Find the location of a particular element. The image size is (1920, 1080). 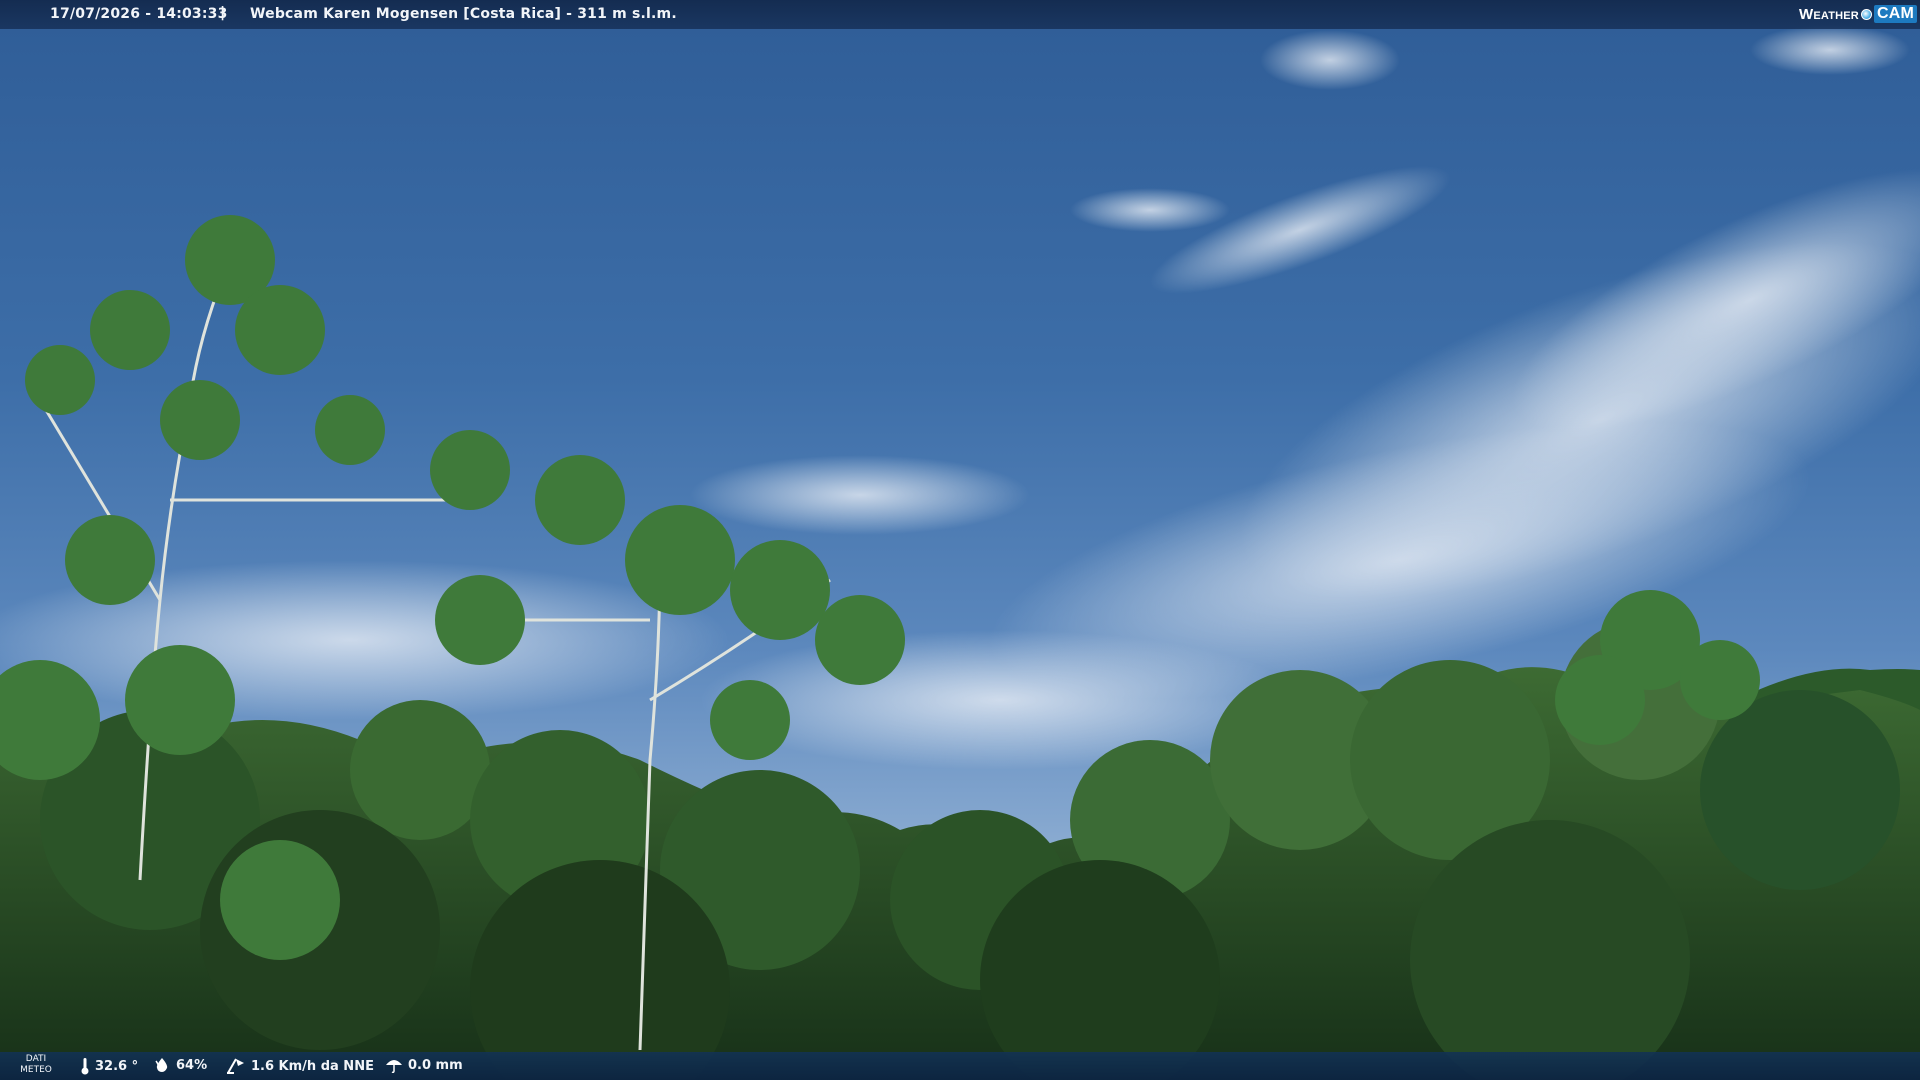

dati-meteo-label: DATI METEO is located at coordinates (36, 1065).